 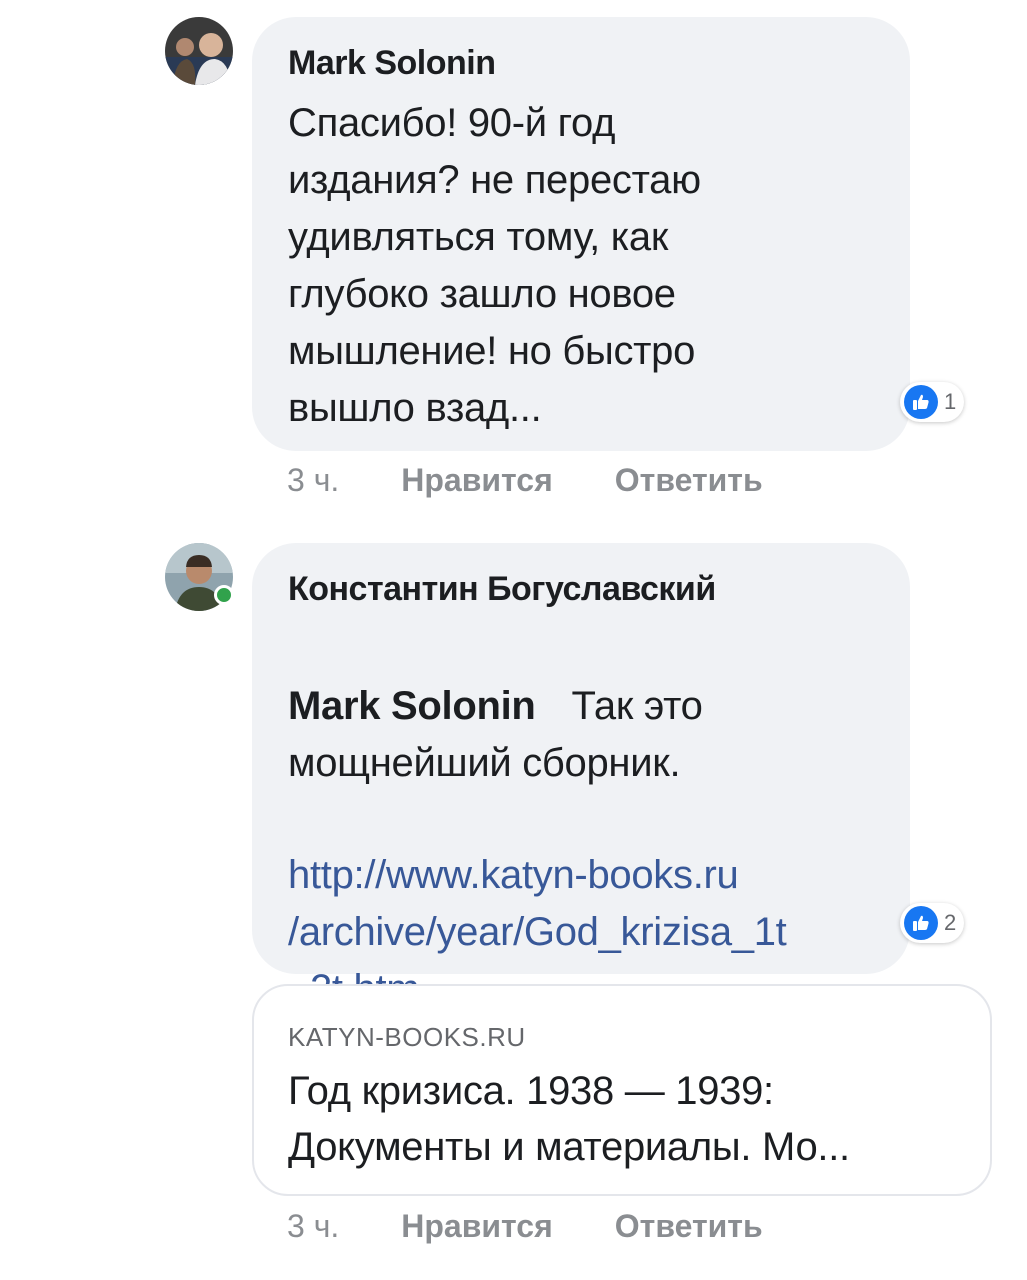 What do you see at coordinates (599, 589) in the screenshot?
I see `comment-author: Константин Богуславский` at bounding box center [599, 589].